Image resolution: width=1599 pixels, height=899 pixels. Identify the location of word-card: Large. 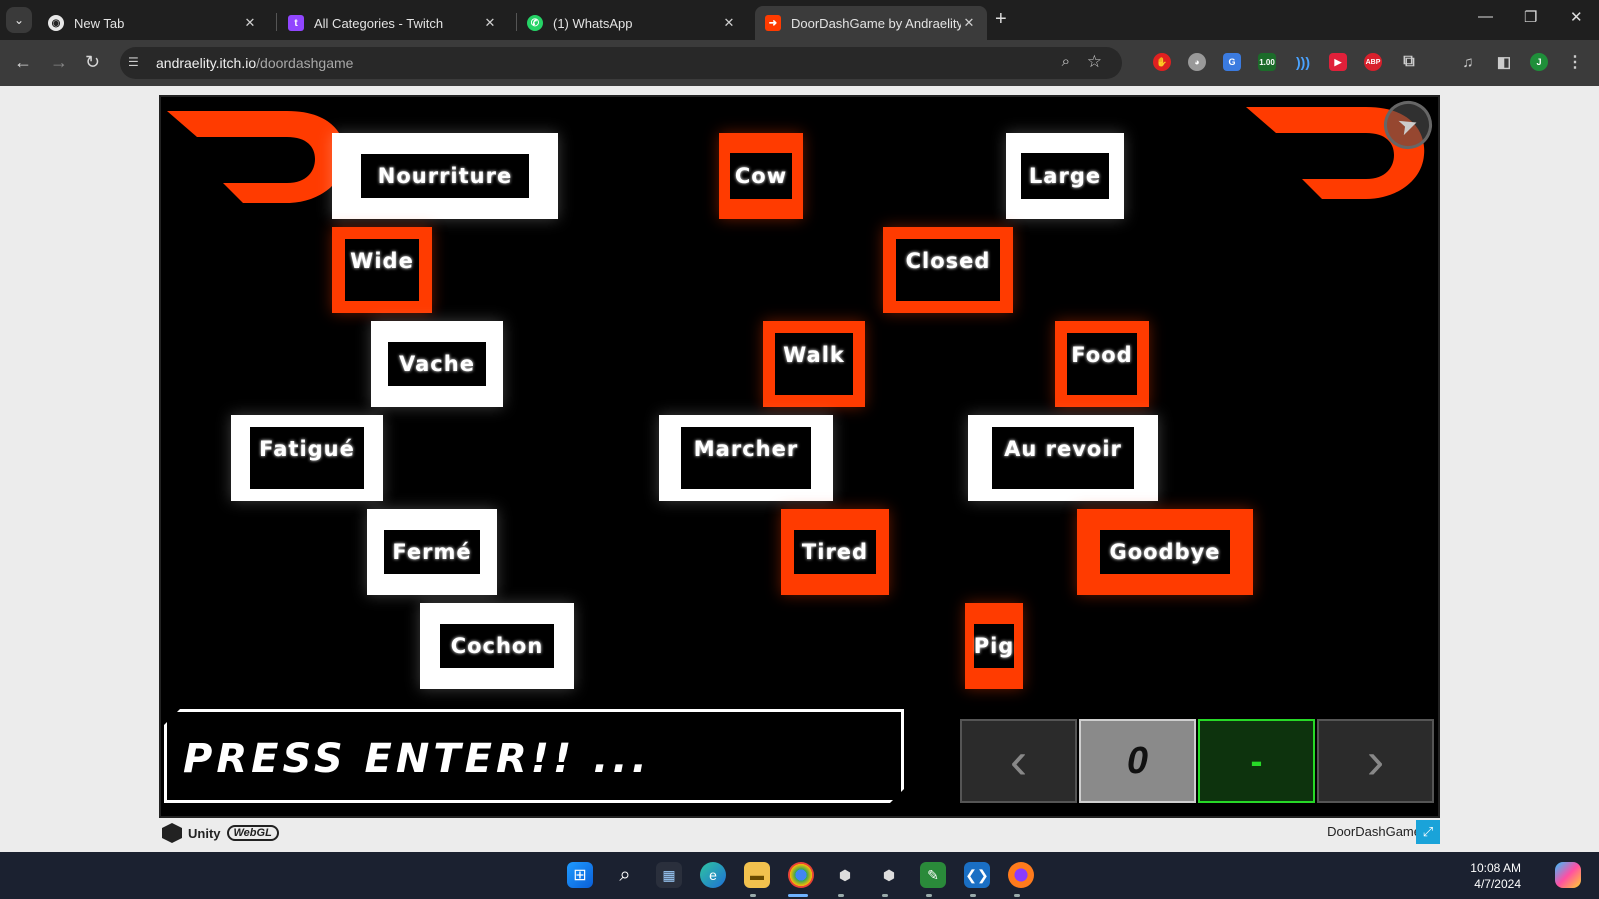
(1065, 176).